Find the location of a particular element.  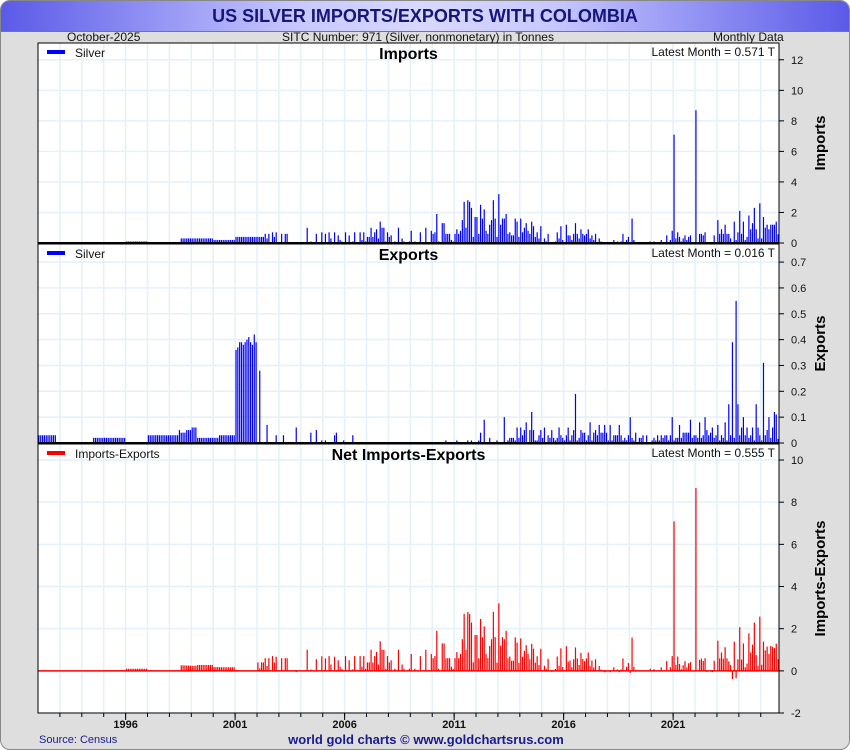

panel-title: Exports is located at coordinates (409, 255).